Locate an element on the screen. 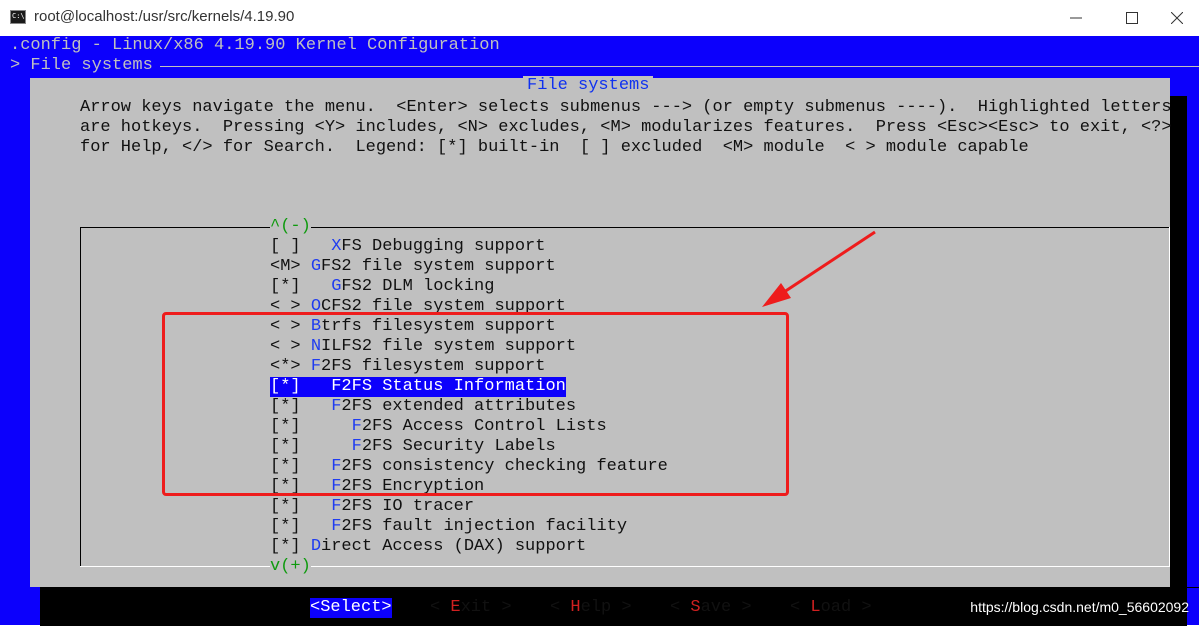 Image resolution: width=1199 pixels, height=626 pixels. app-icon-text: C:\ is located at coordinates (18, 16).